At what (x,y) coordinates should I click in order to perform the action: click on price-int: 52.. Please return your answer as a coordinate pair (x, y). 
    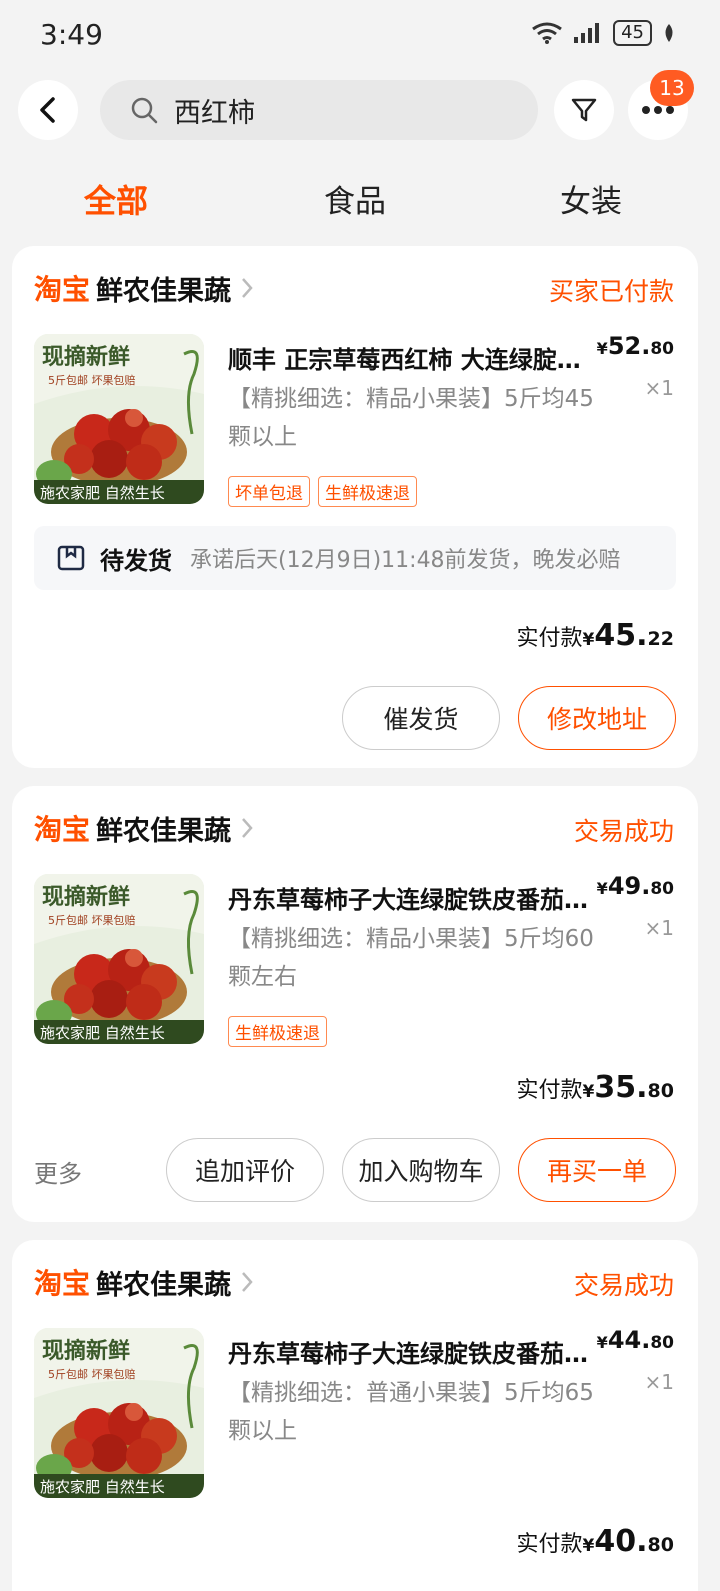
    Looking at the image, I should click on (629, 346).